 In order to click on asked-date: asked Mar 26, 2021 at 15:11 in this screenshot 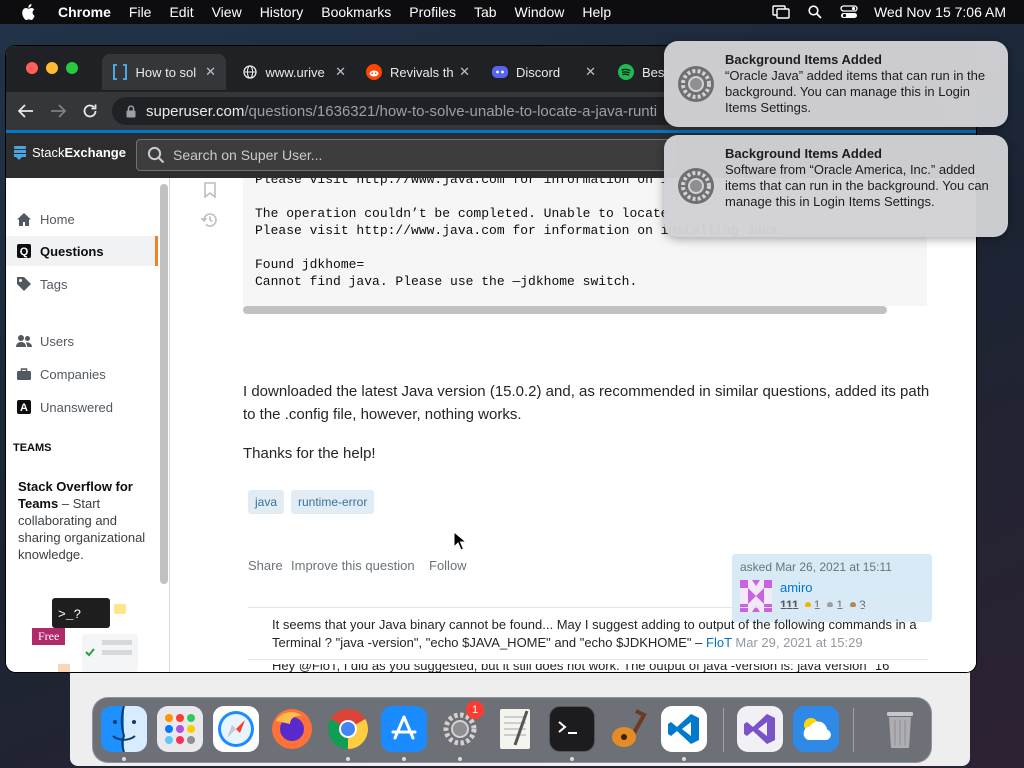, I will do `click(816, 567)`.